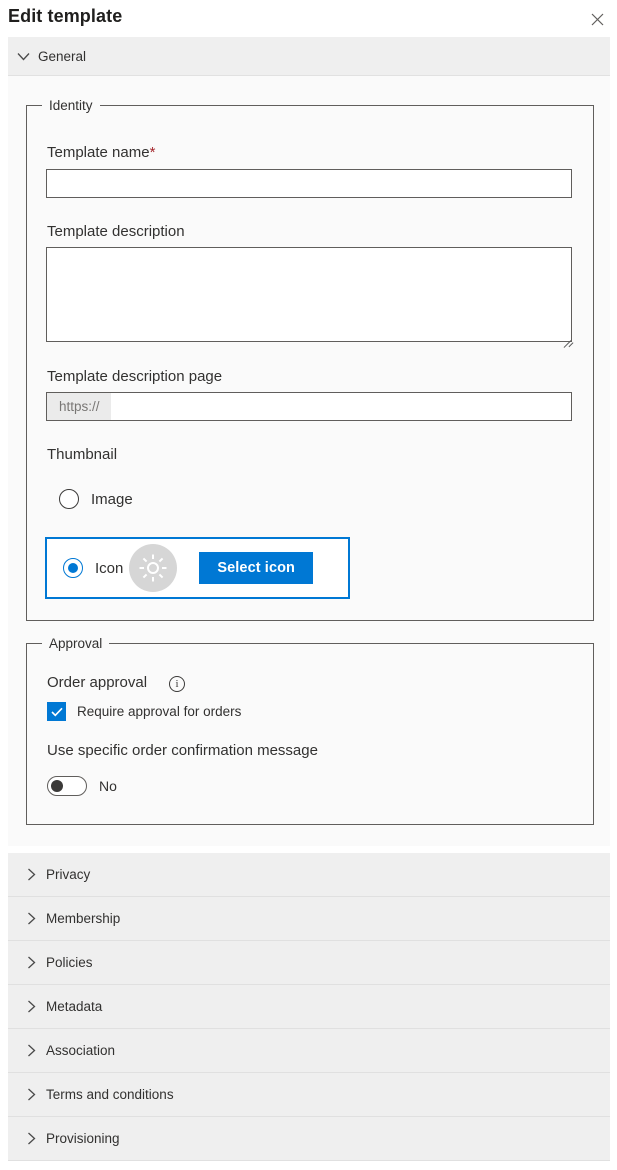 Image resolution: width=617 pixels, height=1170 pixels. I want to click on close-icon, so click(597, 19).